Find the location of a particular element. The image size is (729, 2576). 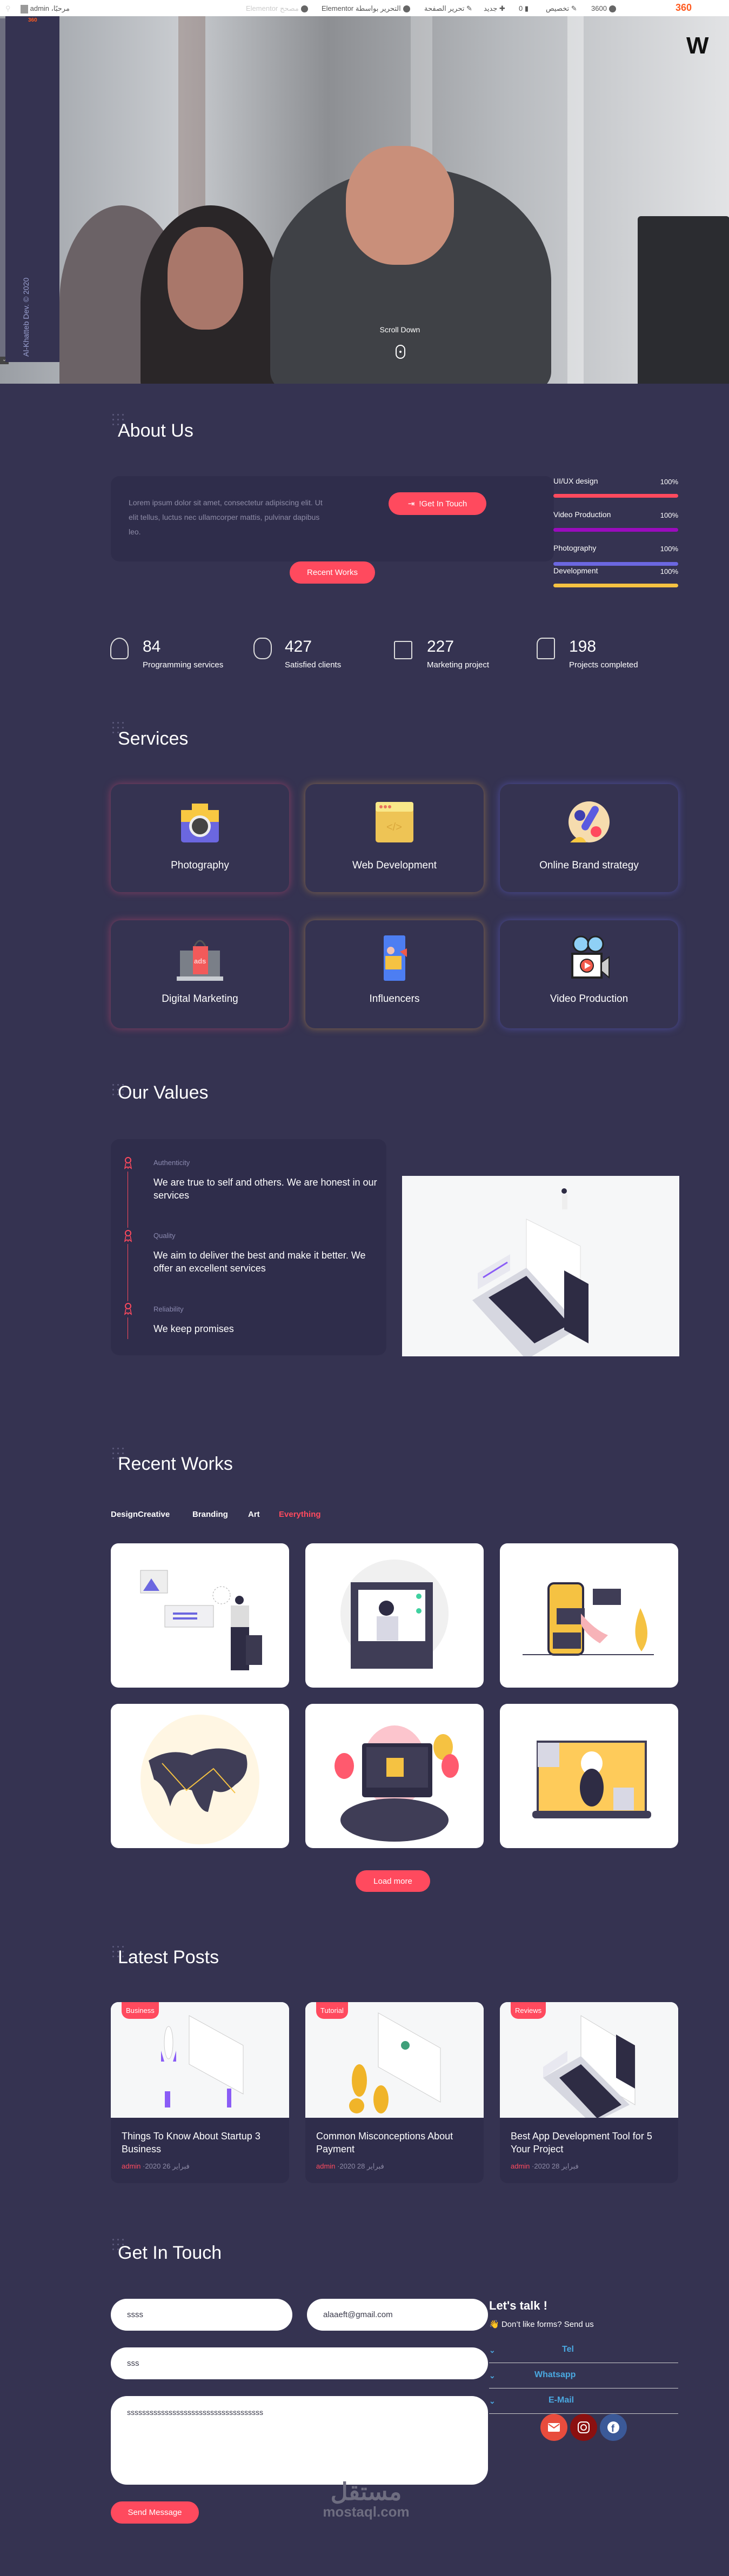

elementor-debugger-link: مصحح Elementor is located at coordinates (277, 8).